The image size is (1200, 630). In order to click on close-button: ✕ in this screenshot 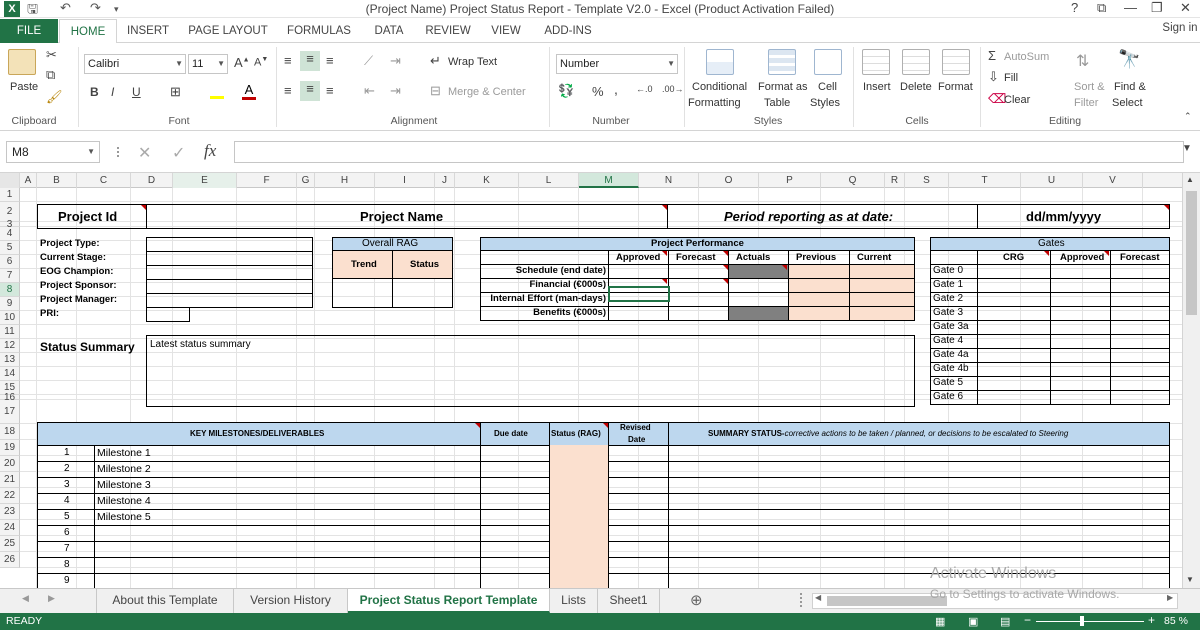, I will do `click(1185, 8)`.